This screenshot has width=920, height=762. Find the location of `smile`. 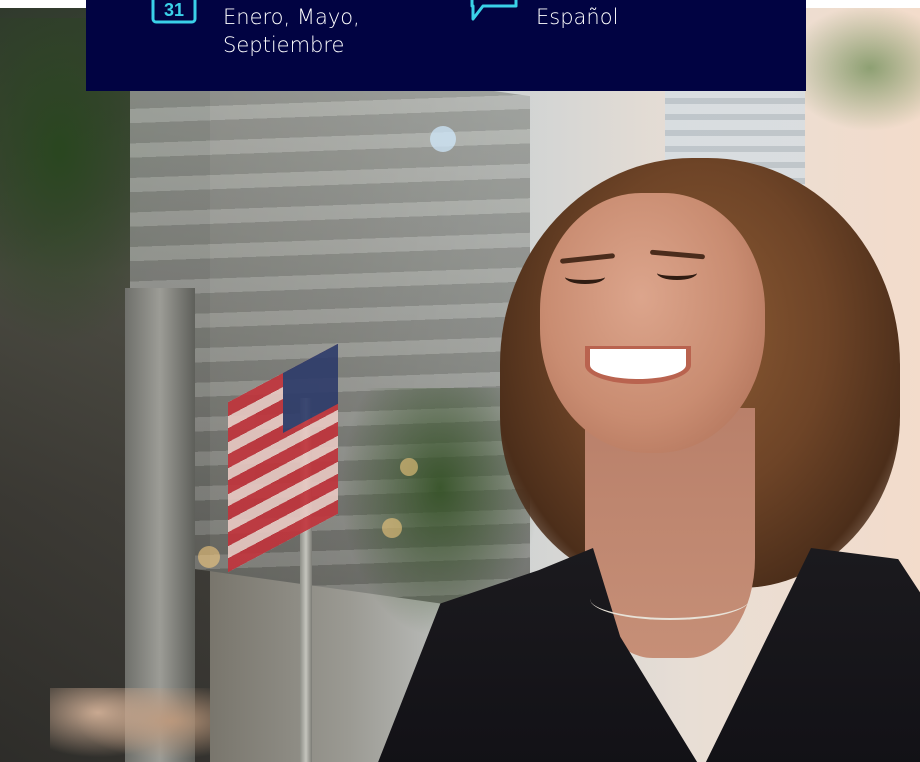

smile is located at coordinates (638, 365).